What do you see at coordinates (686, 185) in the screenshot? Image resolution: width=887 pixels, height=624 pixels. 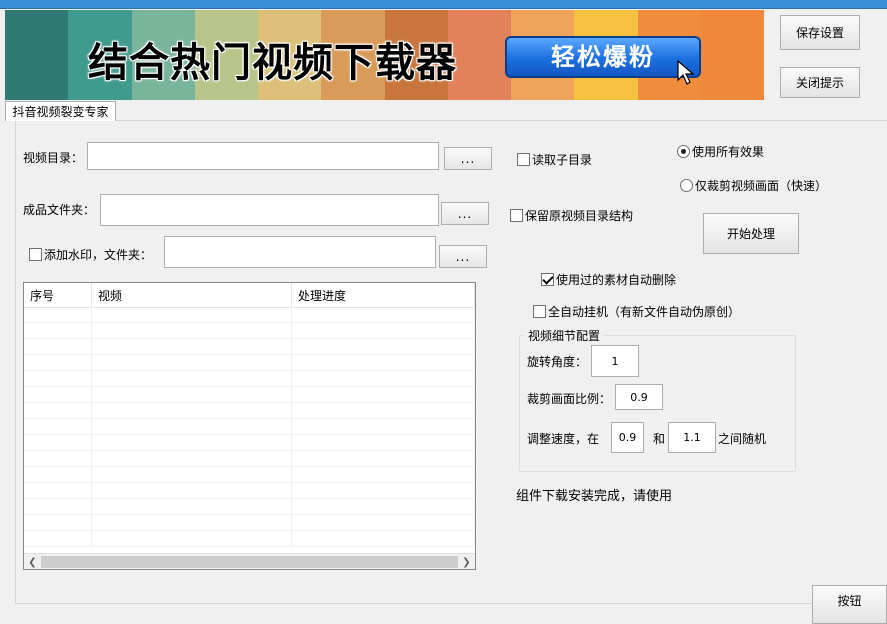 I see `crop-only-radio` at bounding box center [686, 185].